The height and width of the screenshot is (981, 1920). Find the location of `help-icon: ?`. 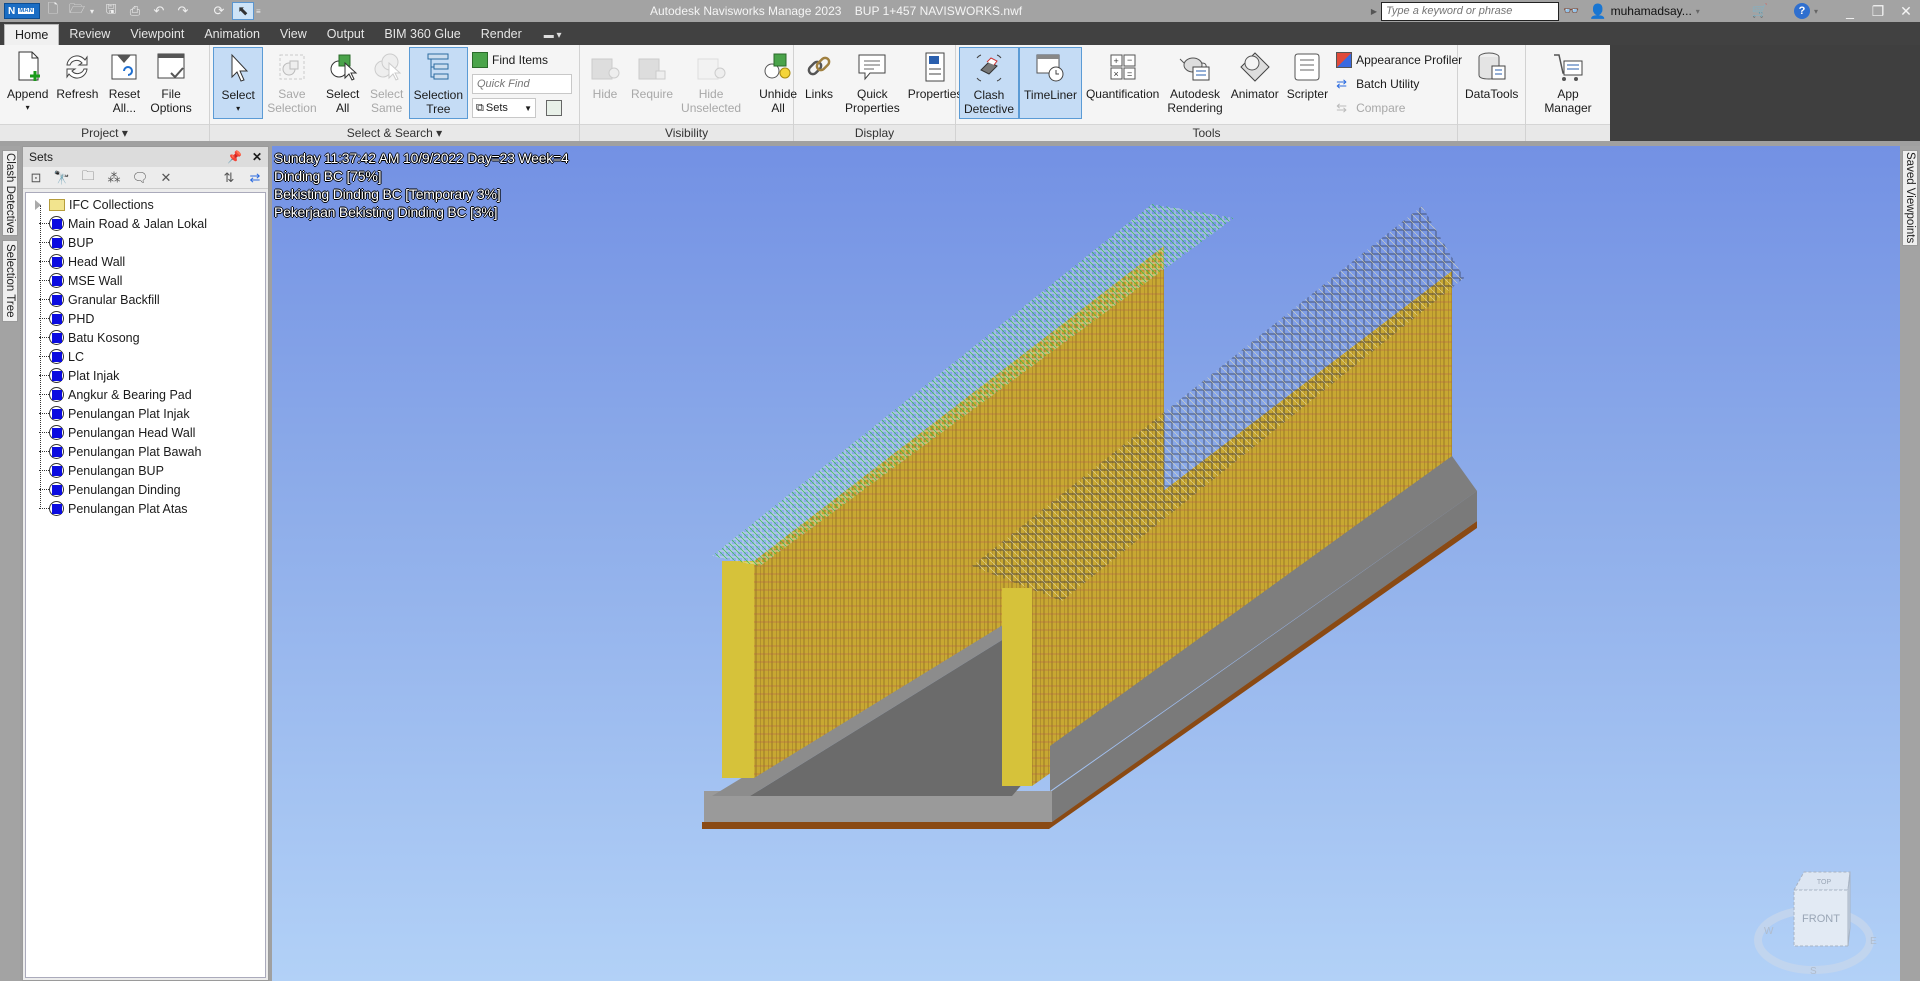

help-icon: ? is located at coordinates (1801, 11).